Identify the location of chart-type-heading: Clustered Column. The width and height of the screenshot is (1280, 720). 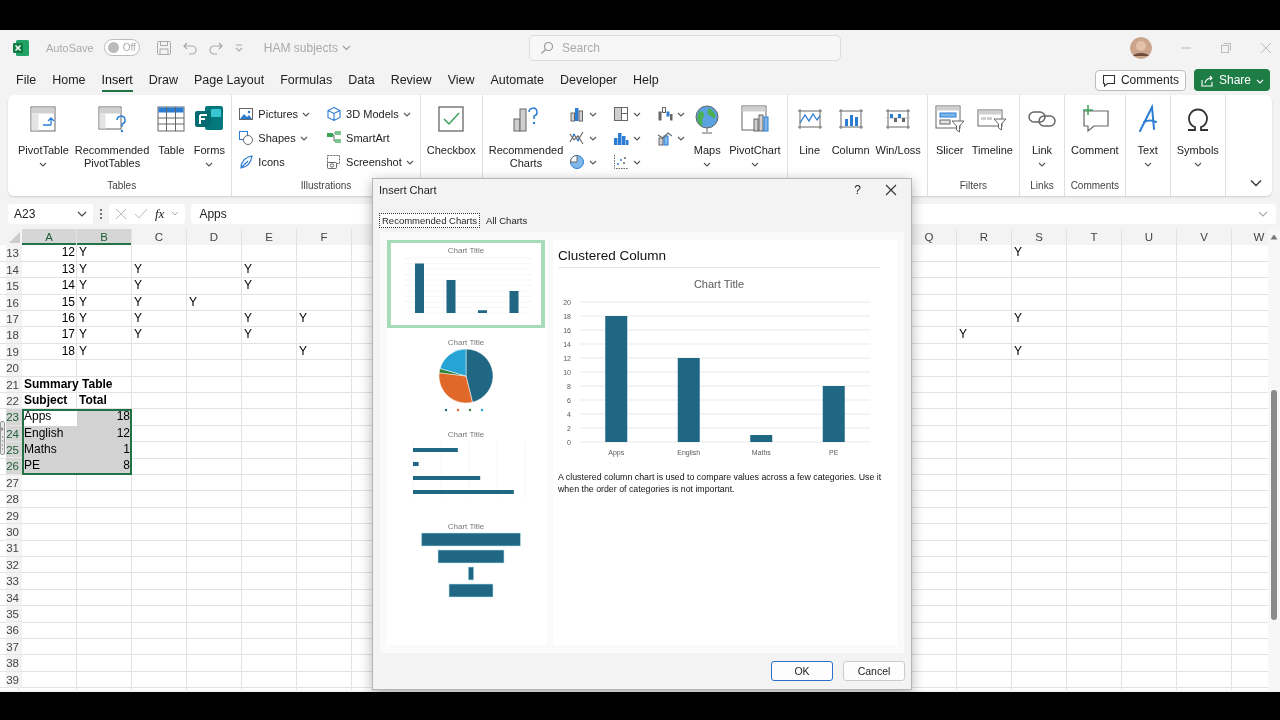
(719, 258).